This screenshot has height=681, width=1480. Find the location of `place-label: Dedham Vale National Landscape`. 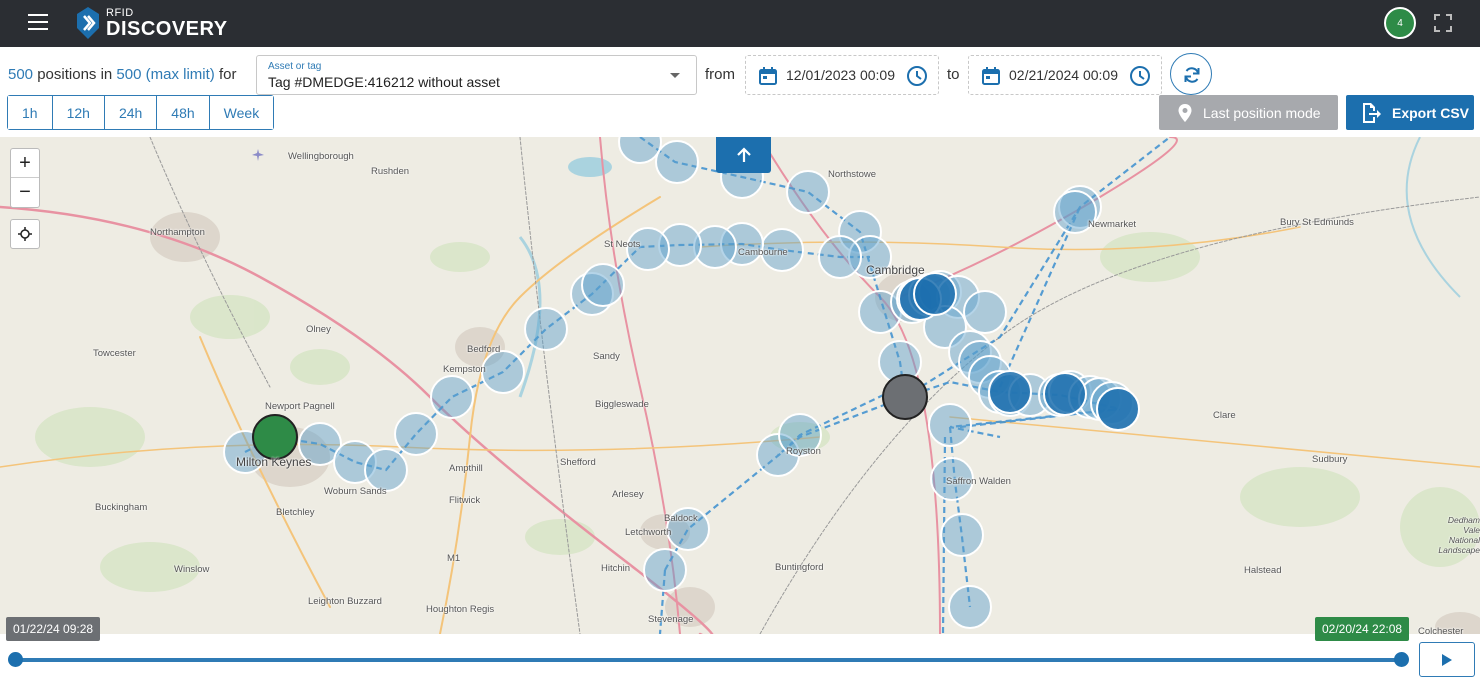

place-label: Dedham Vale National Landscape is located at coordinates (1459, 535).